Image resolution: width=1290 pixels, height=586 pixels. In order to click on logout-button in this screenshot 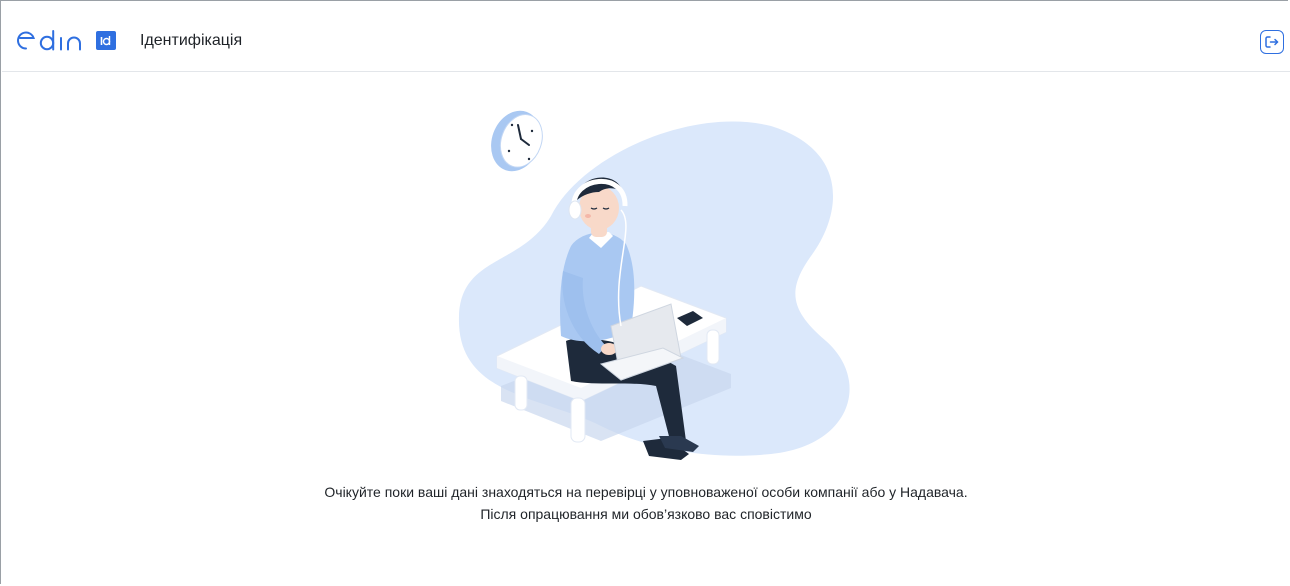, I will do `click(1272, 42)`.